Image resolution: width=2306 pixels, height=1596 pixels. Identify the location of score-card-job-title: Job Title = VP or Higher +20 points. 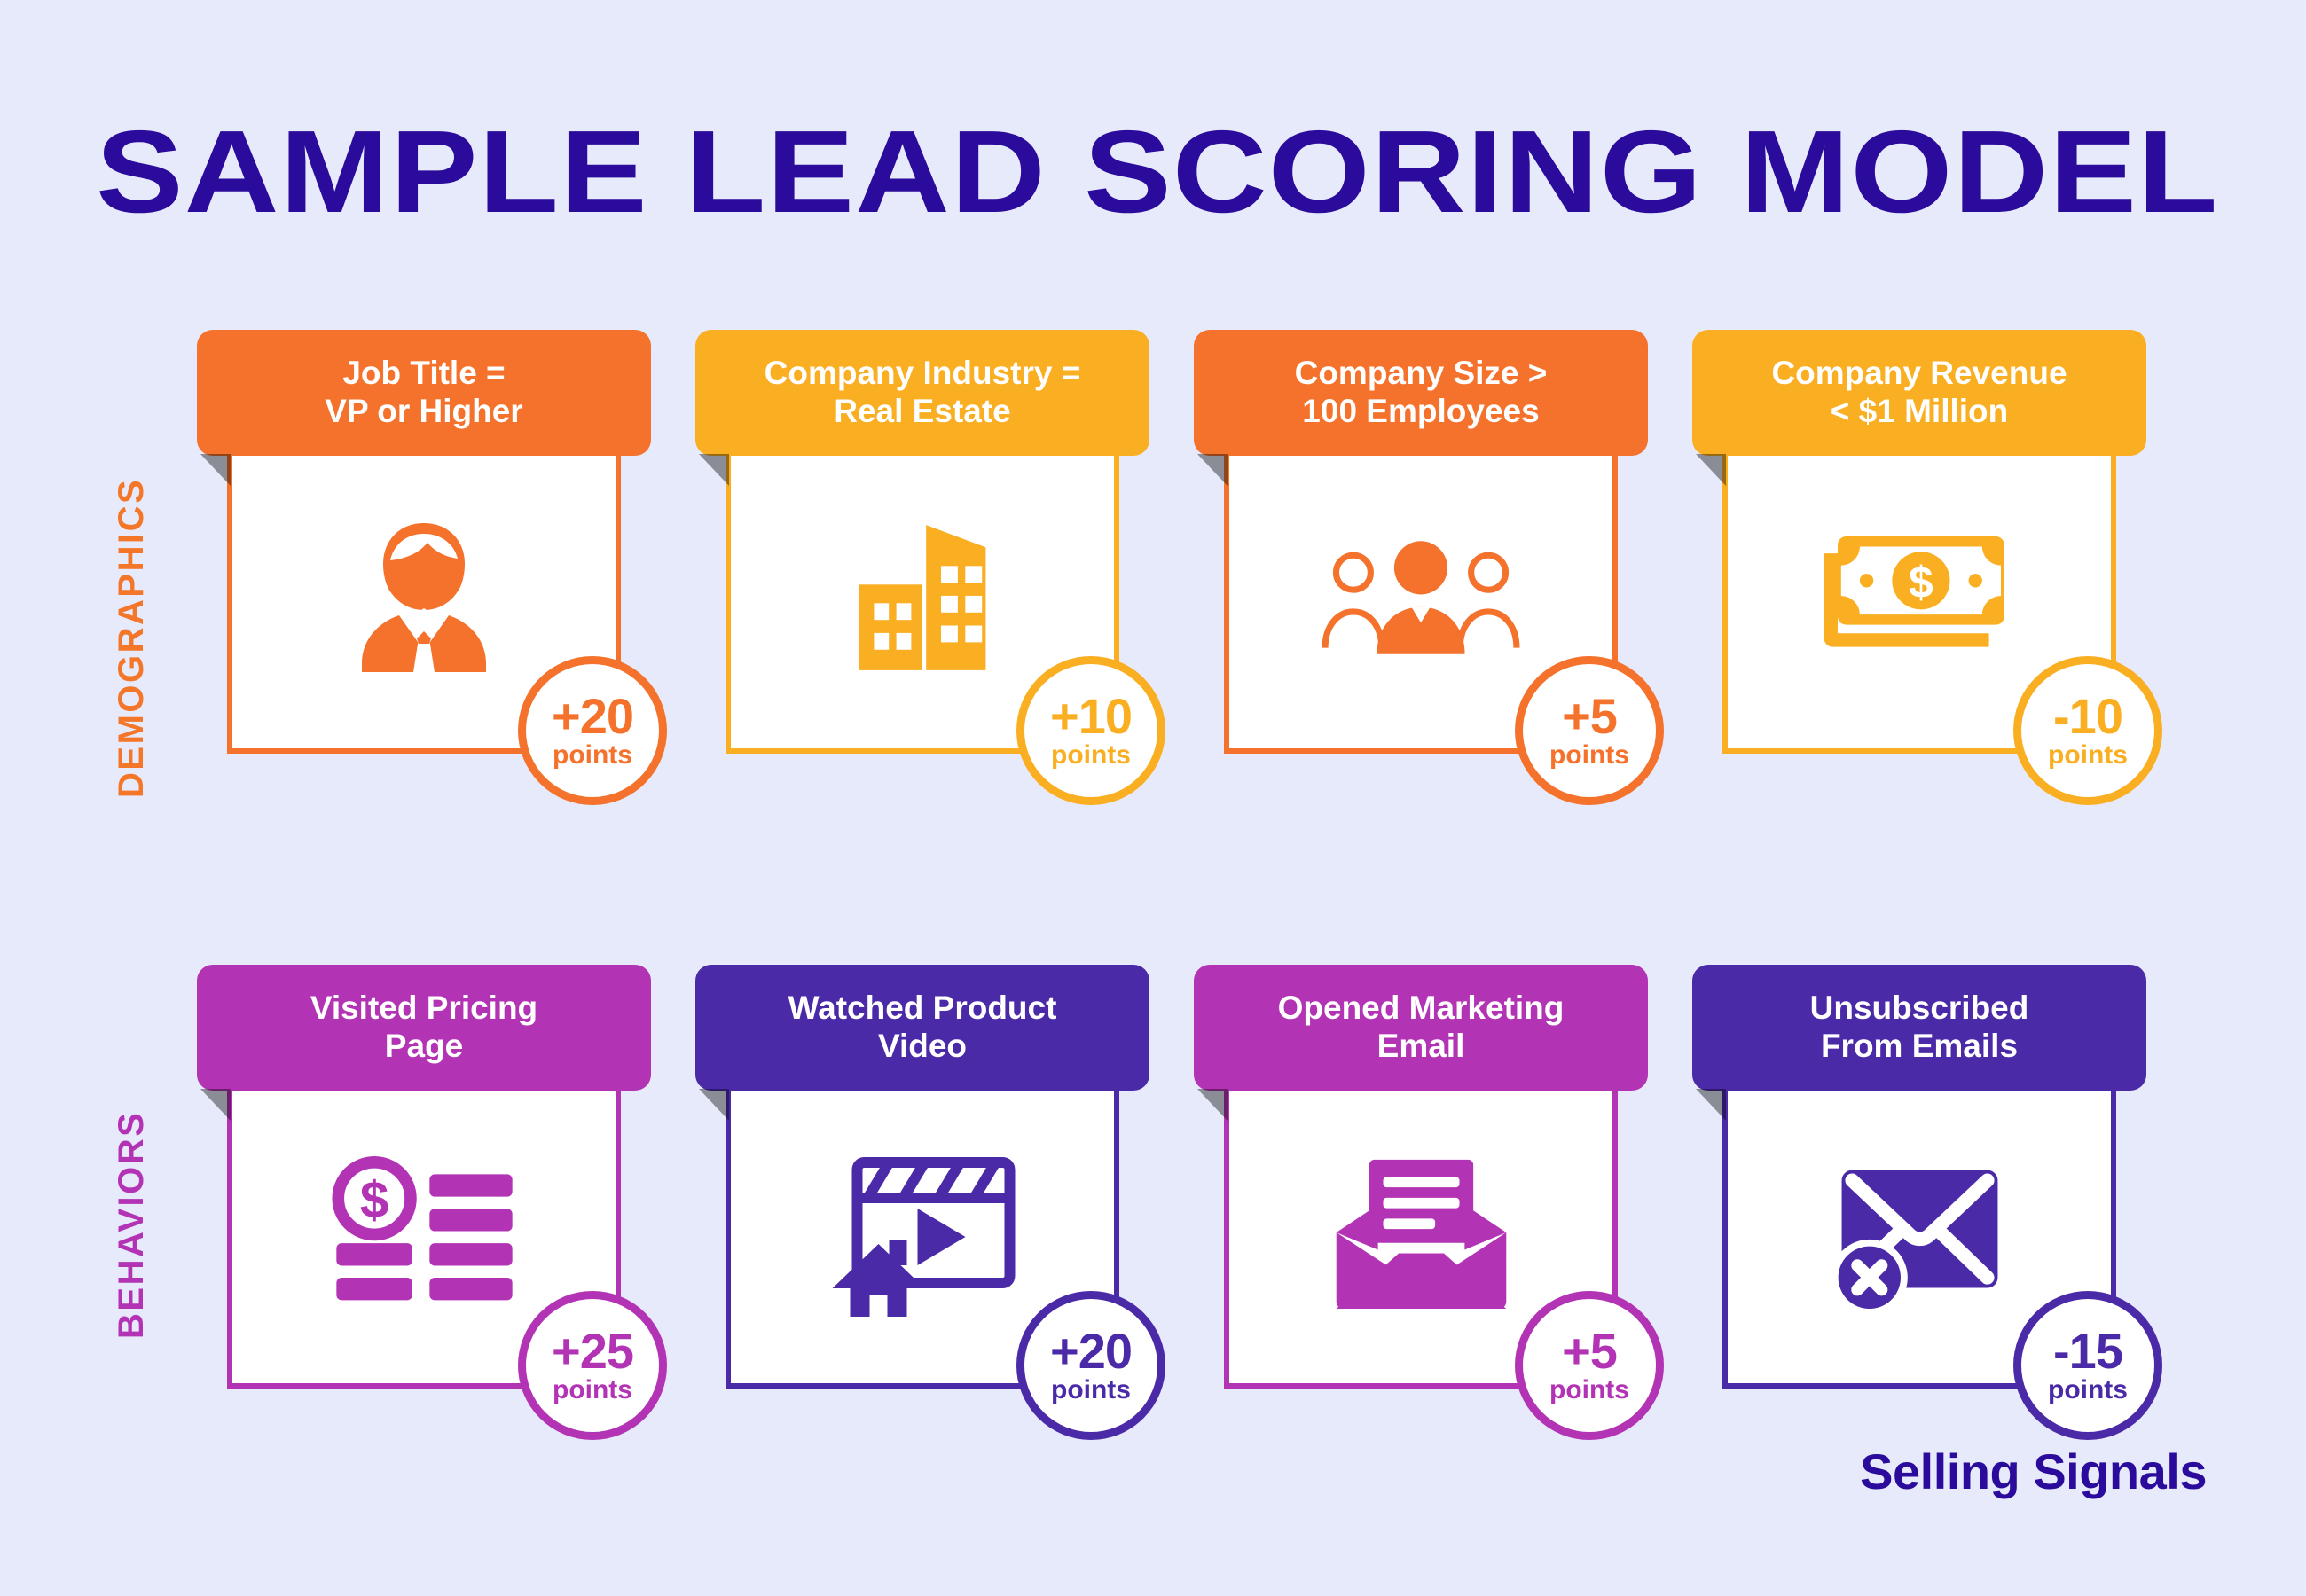
(432, 567).